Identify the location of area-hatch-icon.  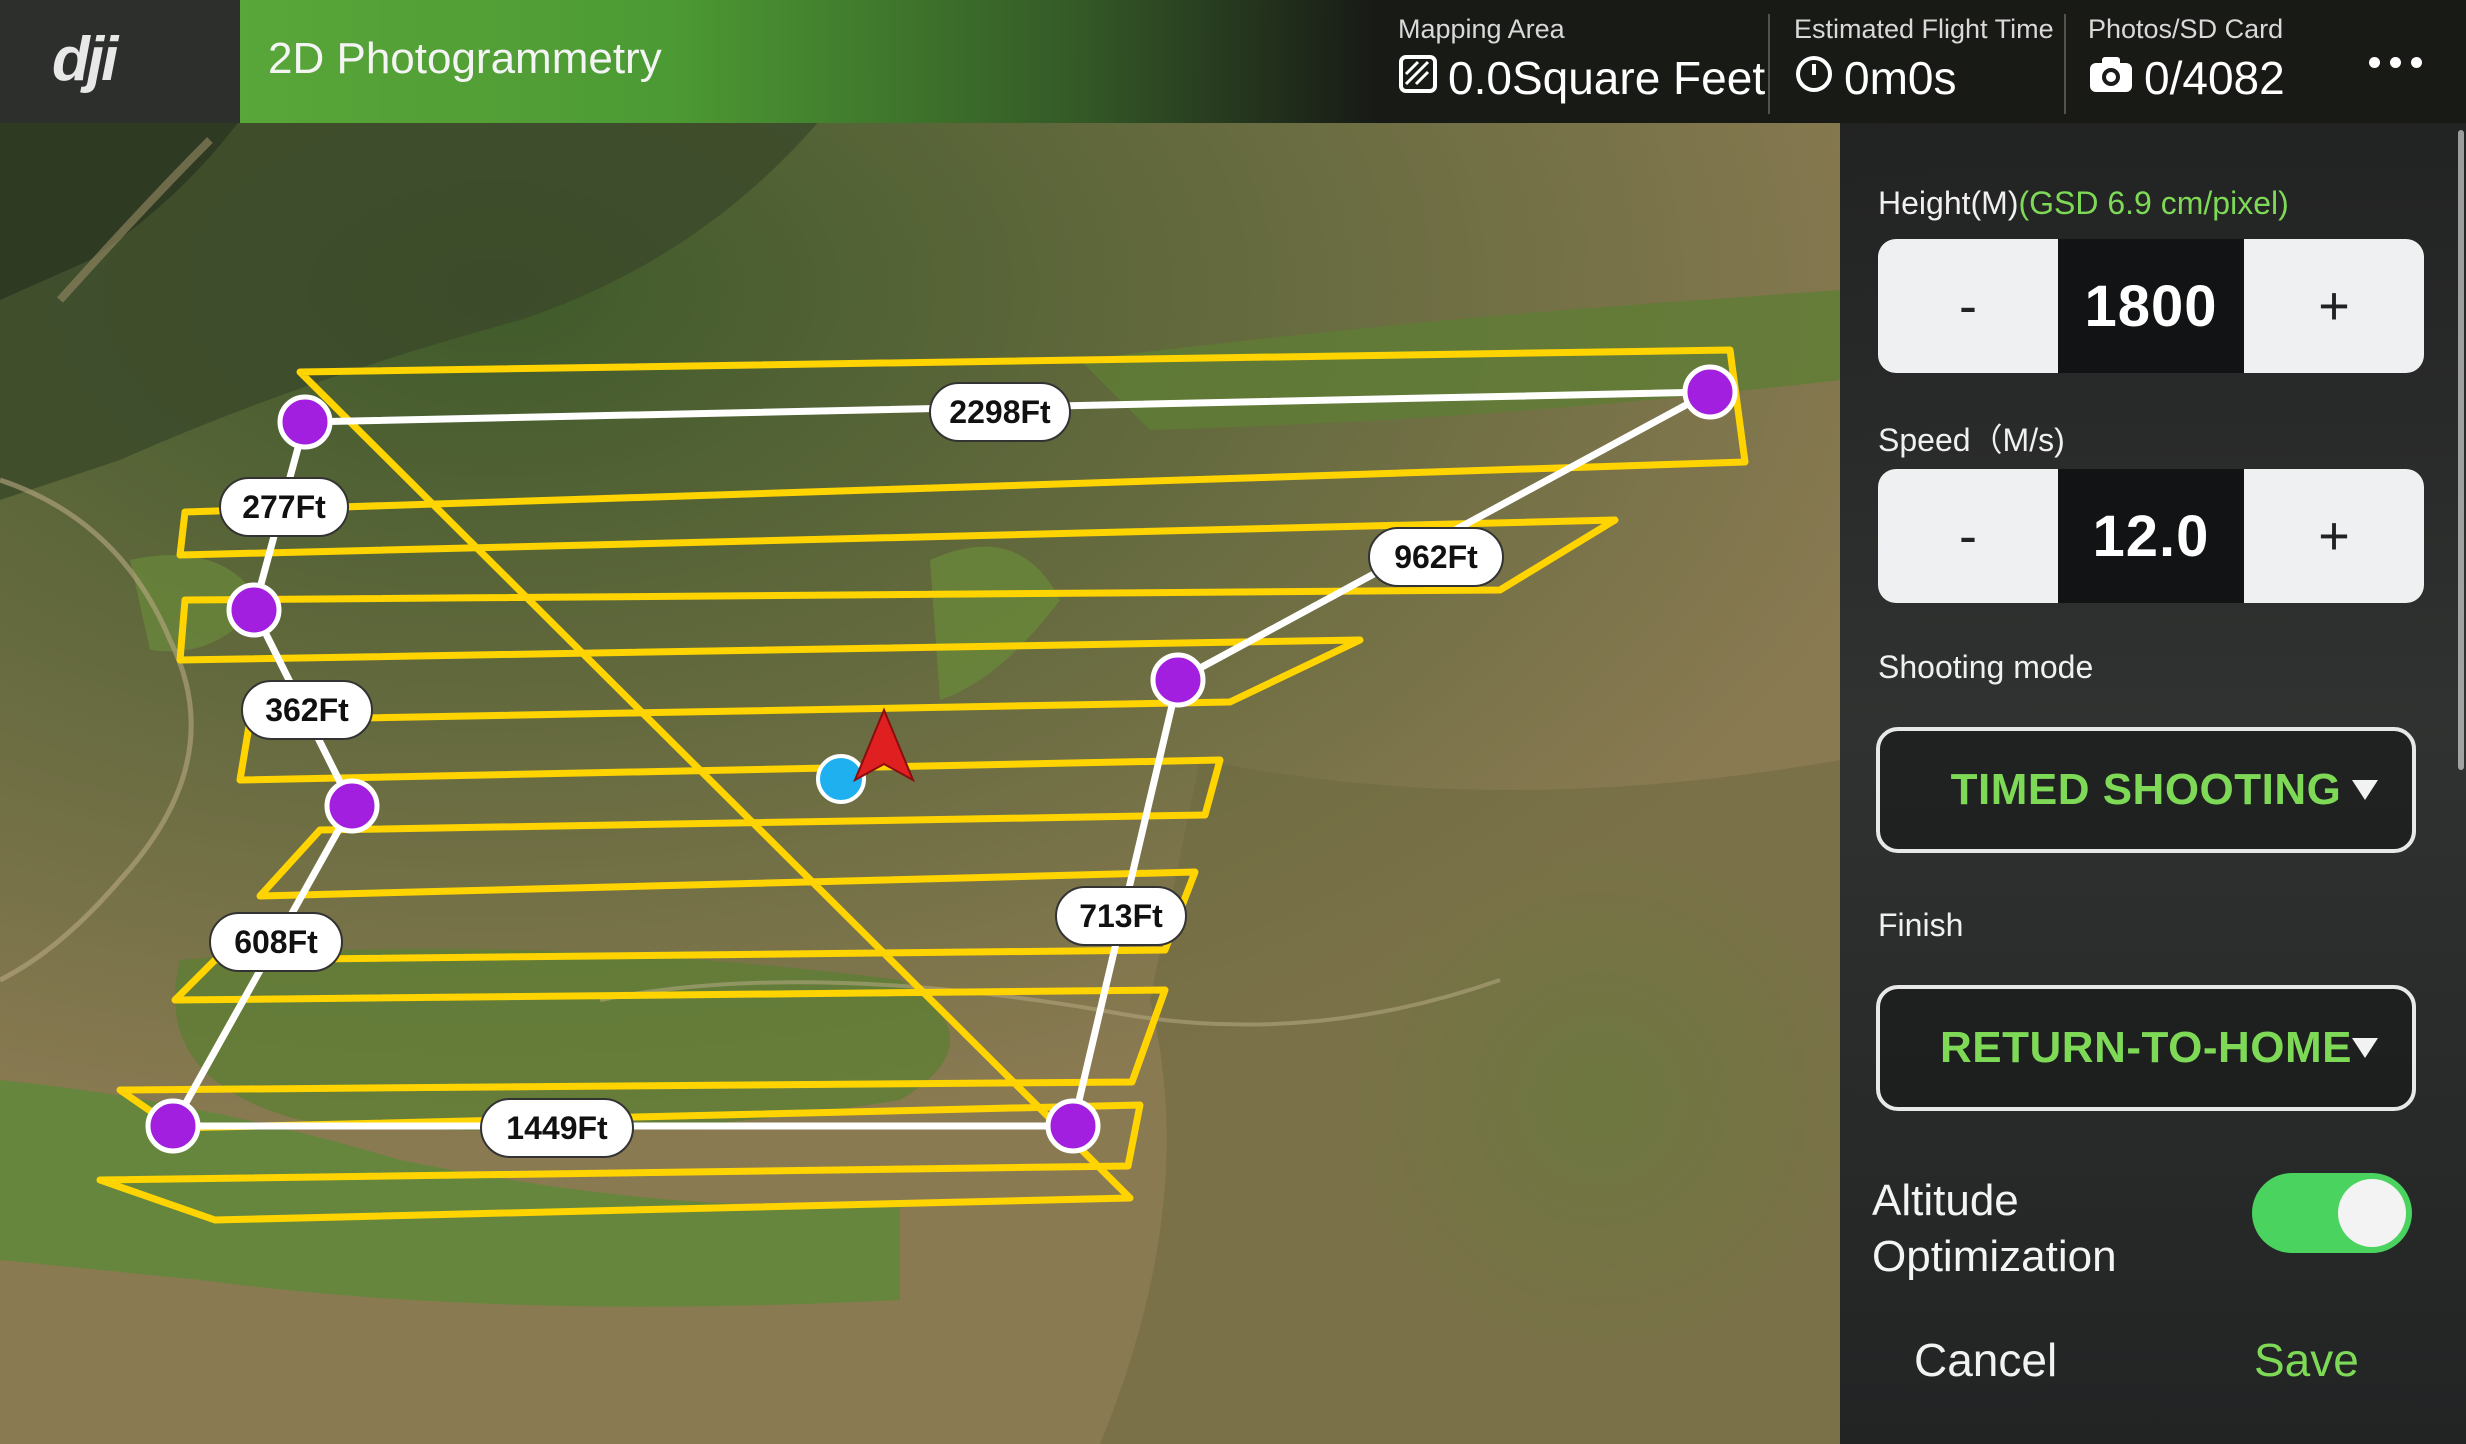
(1418, 78).